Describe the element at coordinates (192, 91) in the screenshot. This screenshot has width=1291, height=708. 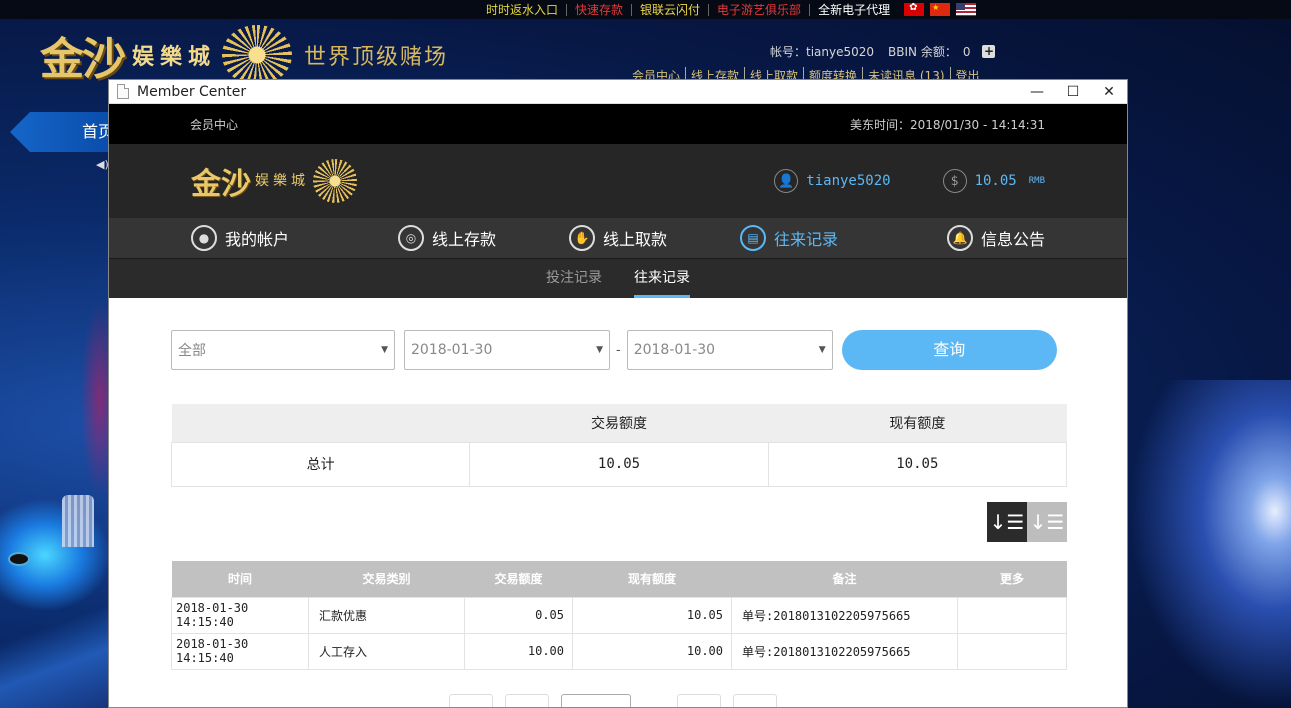
I see `window-title: Member Center` at that location.